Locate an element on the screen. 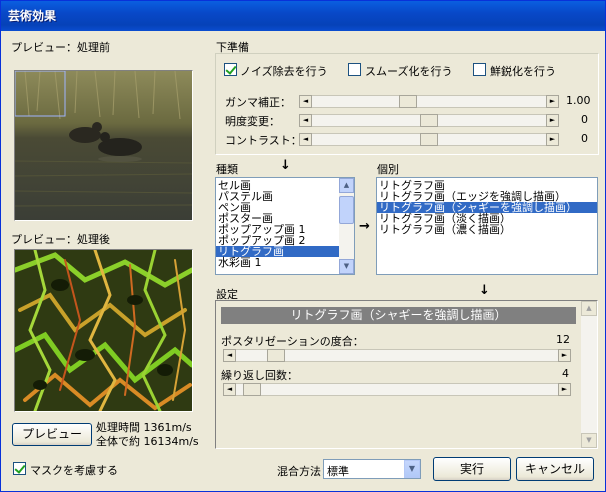 The height and width of the screenshot is (492, 606). gamma-value: 1.00 is located at coordinates (578, 100).